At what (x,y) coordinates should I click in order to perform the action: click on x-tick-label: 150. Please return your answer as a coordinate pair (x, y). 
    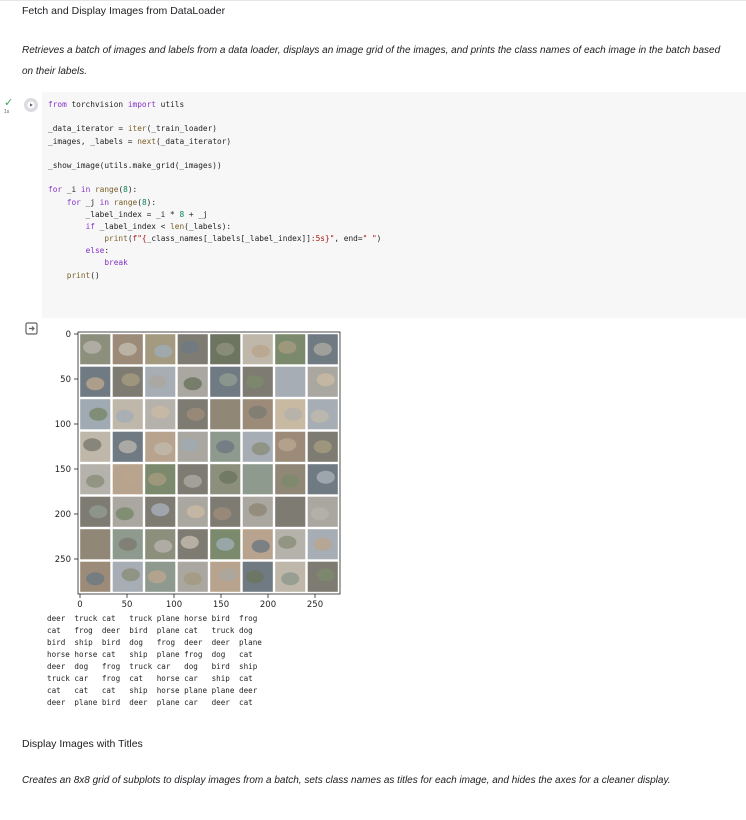
    Looking at the image, I should click on (221, 605).